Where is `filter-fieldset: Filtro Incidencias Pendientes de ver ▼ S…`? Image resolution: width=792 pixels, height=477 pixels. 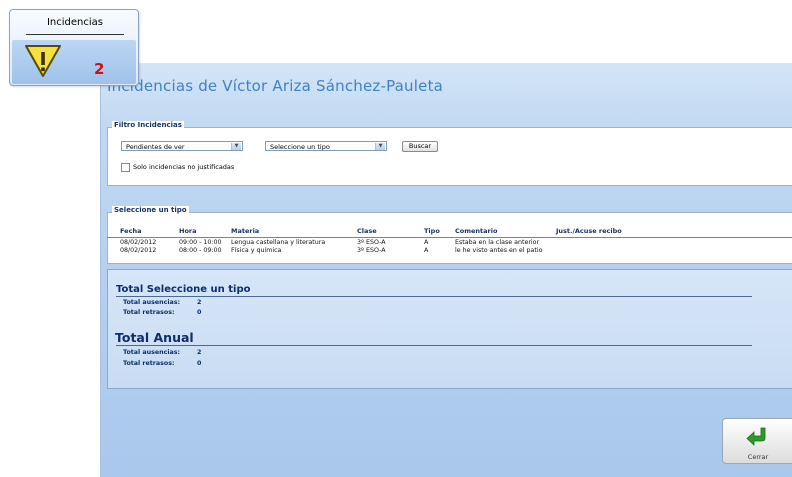 filter-fieldset: Filtro Incidencias Pendientes de ver ▼ S… is located at coordinates (449, 153).